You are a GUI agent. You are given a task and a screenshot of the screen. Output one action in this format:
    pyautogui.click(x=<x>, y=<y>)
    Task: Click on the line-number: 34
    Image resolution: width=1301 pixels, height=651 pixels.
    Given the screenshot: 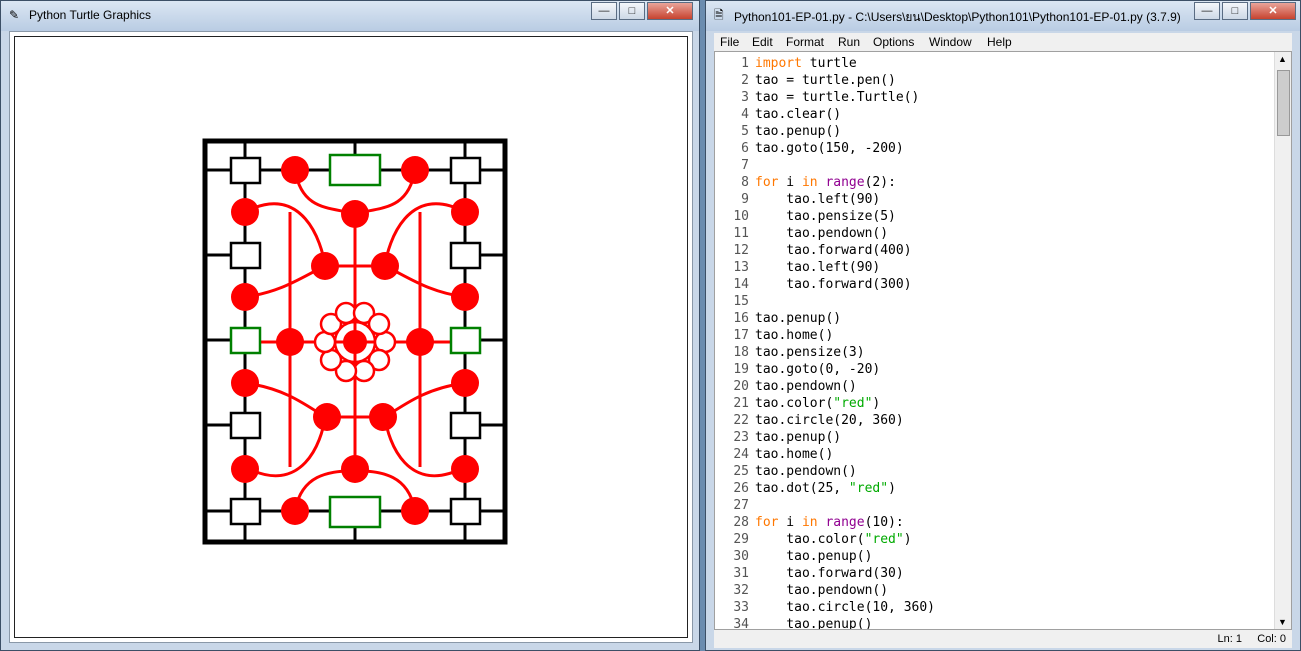 What is the action you would take?
    pyautogui.click(x=741, y=623)
    